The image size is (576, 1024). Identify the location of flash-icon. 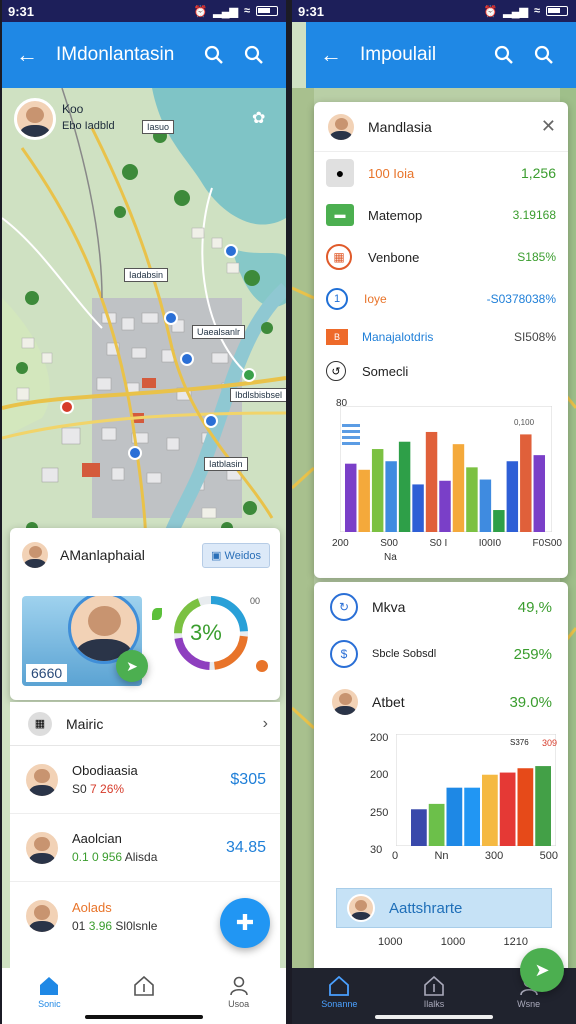
(262, 666).